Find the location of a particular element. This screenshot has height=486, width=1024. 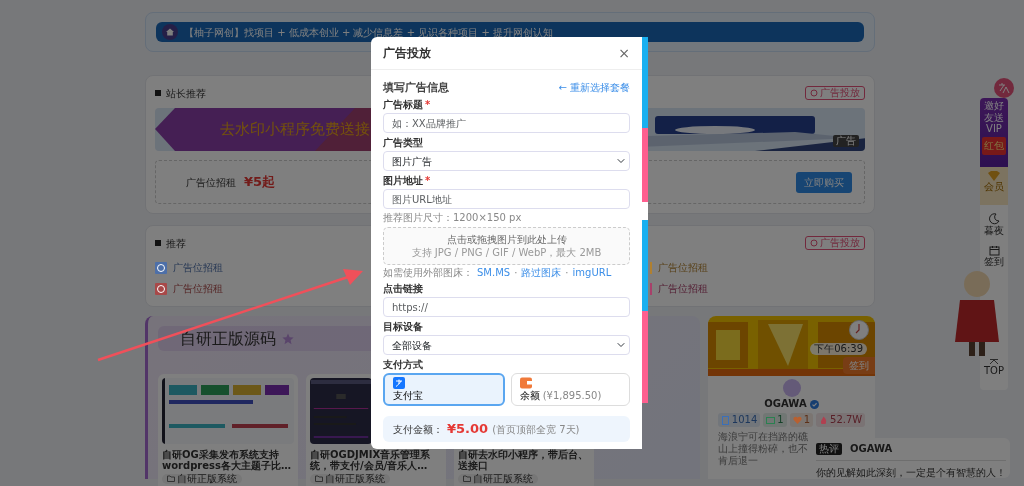

field-label: 广告类型 is located at coordinates (403, 143).